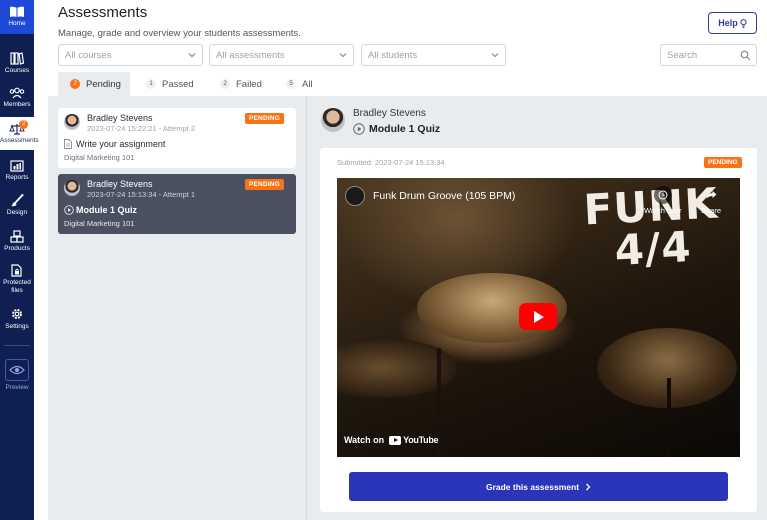 The width and height of the screenshot is (767, 520). What do you see at coordinates (17, 200) in the screenshot?
I see `paintbrush-icon` at bounding box center [17, 200].